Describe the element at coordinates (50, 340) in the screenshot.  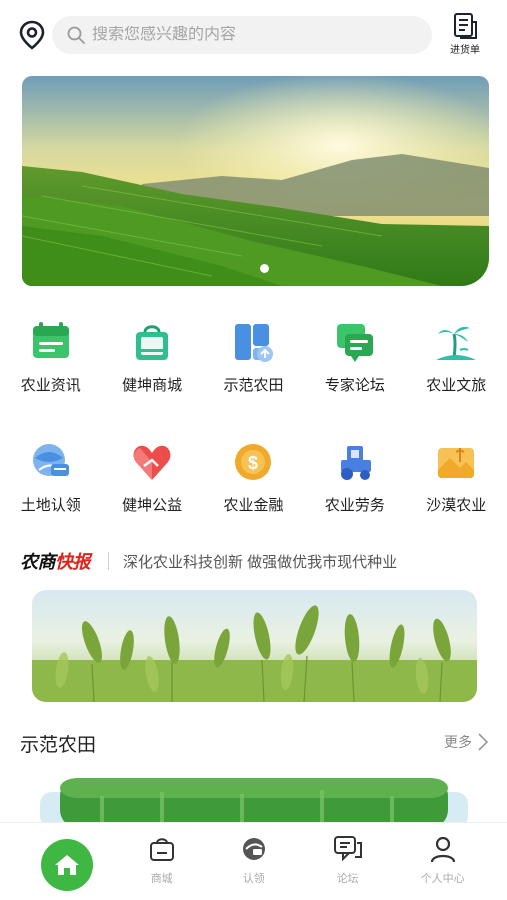
I see `news-icon` at that location.